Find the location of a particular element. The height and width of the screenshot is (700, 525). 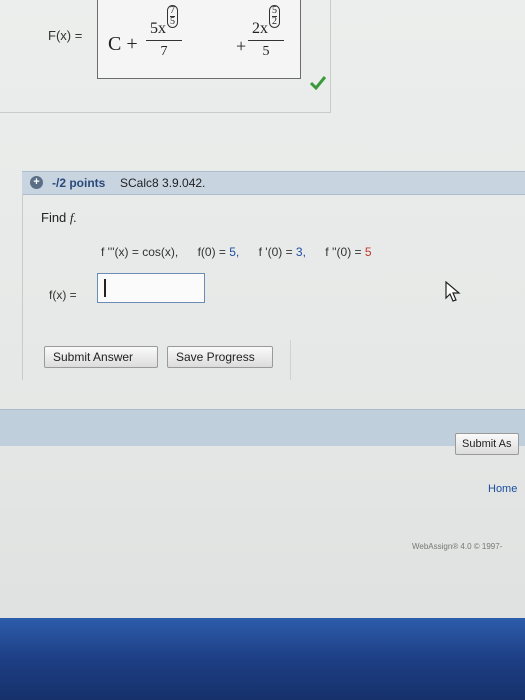

question-code: SCalc8 3.9.042. is located at coordinates (163, 183).